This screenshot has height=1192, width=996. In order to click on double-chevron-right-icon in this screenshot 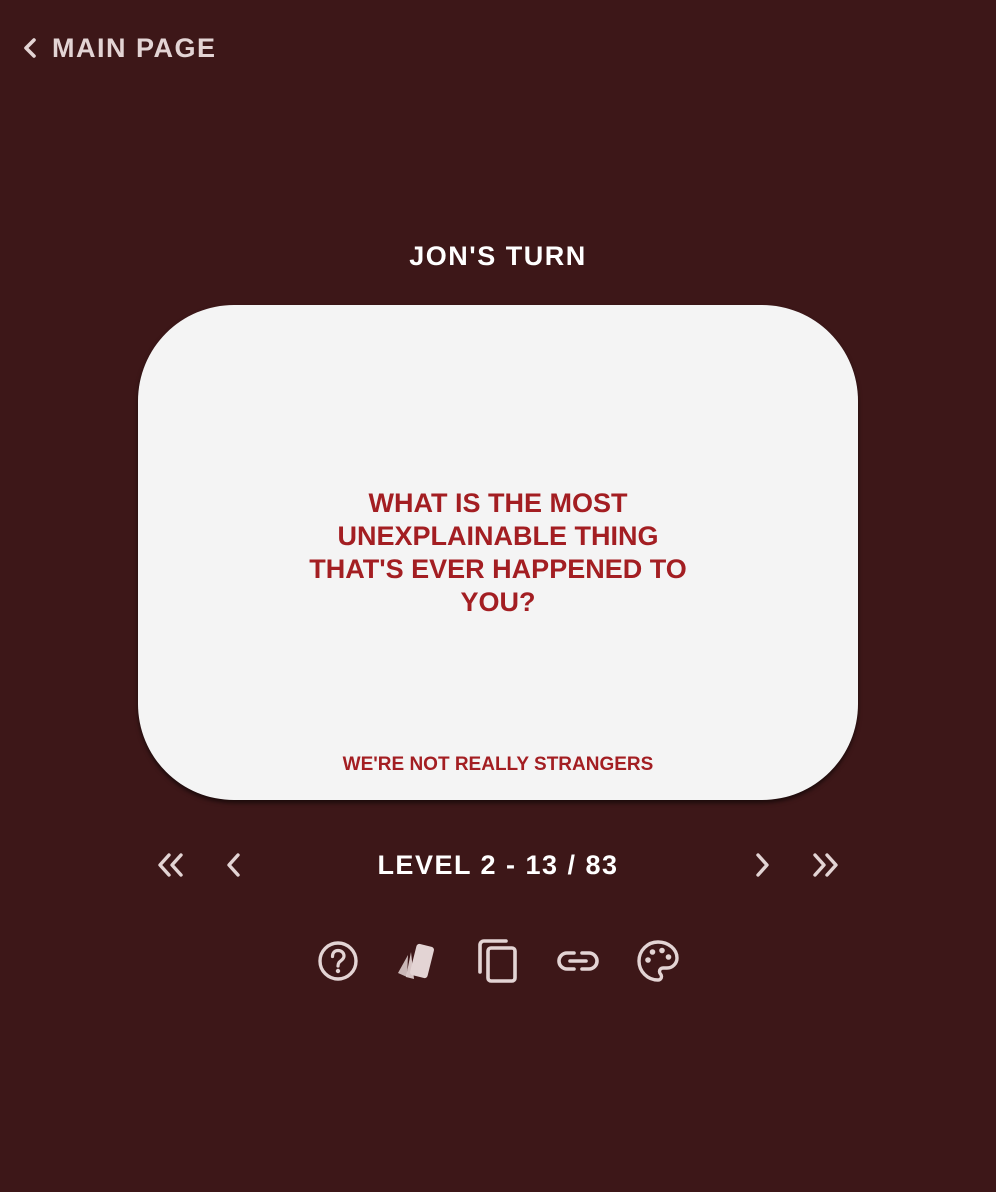, I will do `click(826, 865)`.